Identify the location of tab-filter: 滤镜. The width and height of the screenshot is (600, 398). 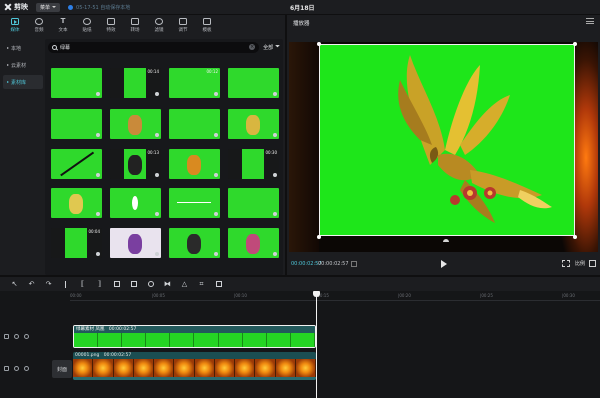
(159, 25).